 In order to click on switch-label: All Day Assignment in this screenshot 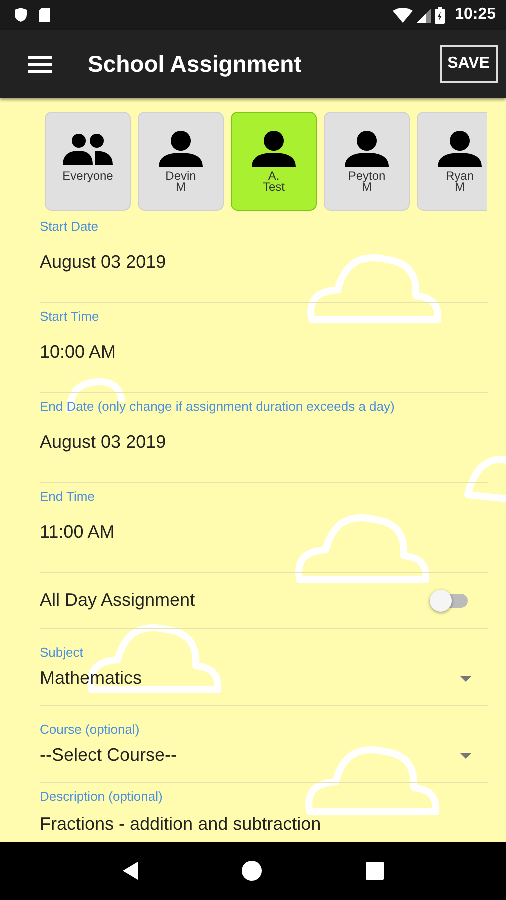, I will do `click(118, 600)`.